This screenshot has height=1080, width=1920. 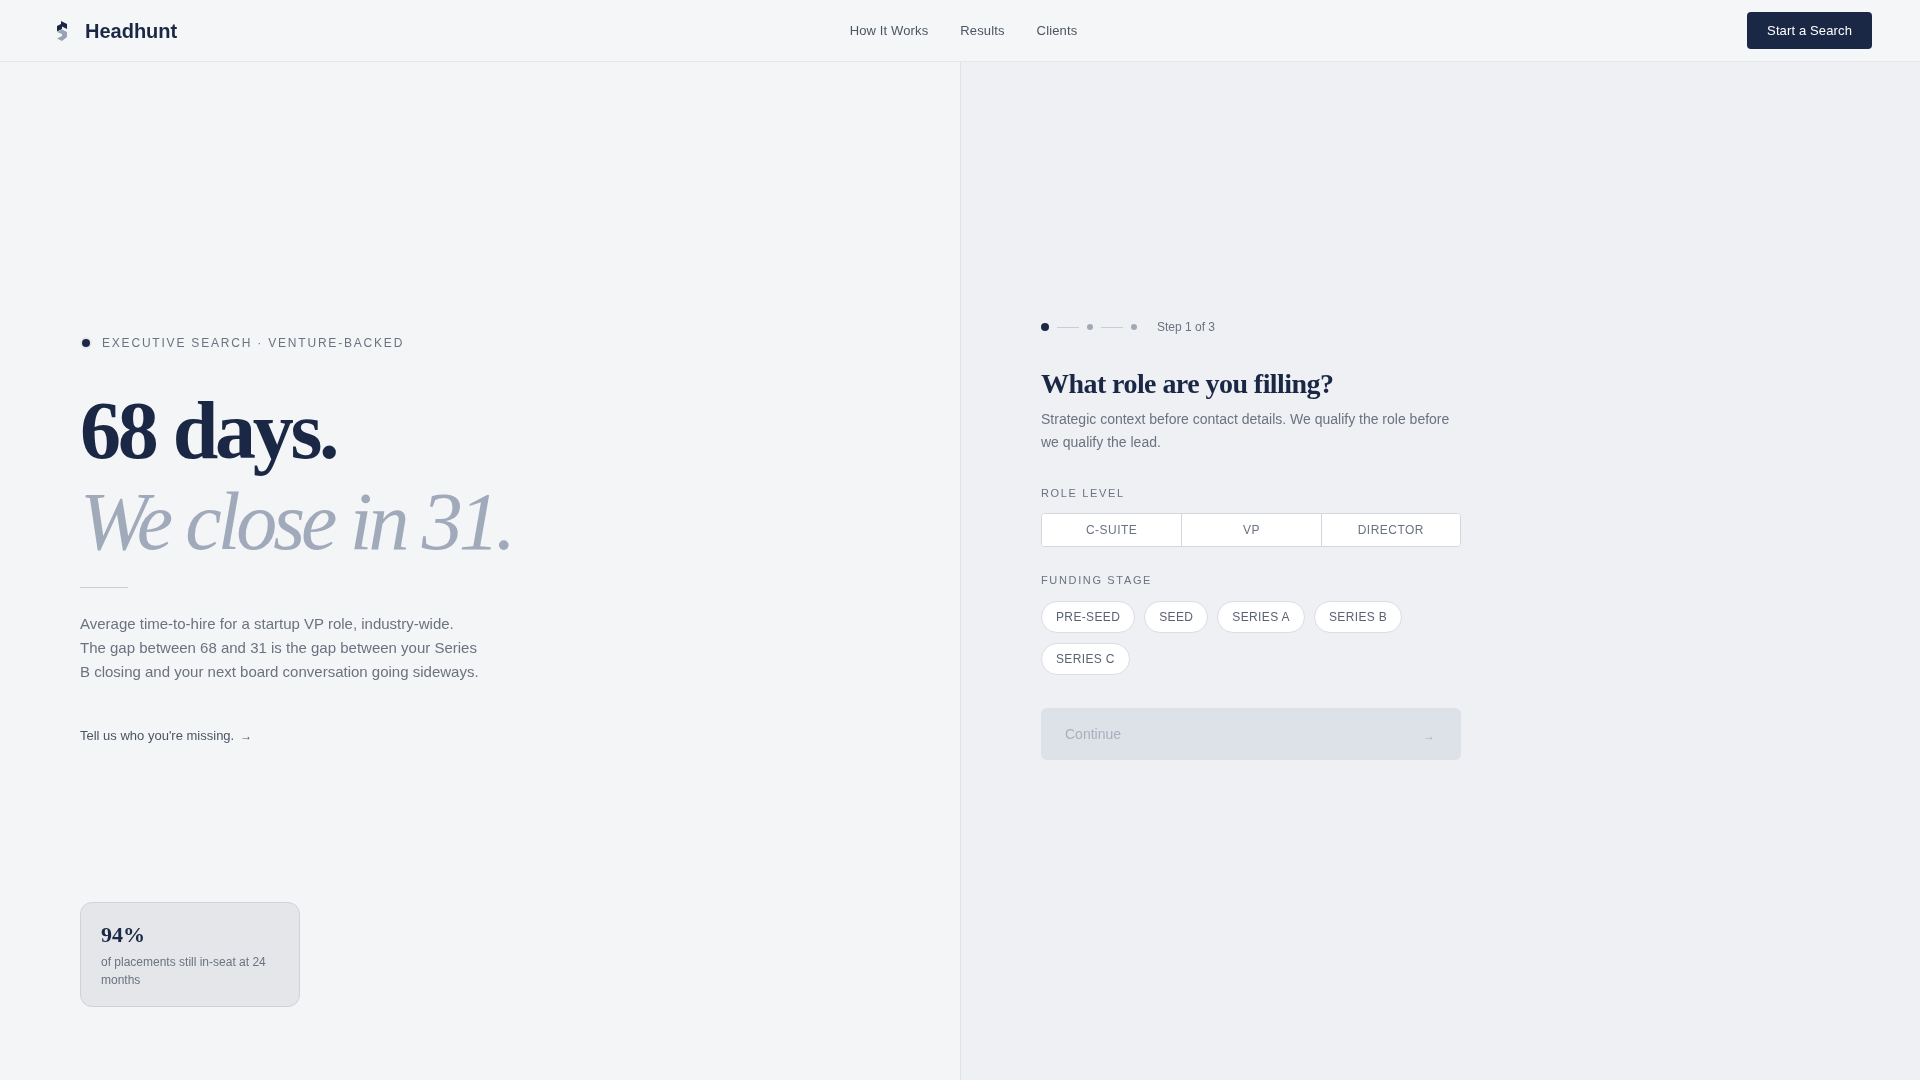 I want to click on funding-stage-chip: SEED, so click(x=1176, y=617).